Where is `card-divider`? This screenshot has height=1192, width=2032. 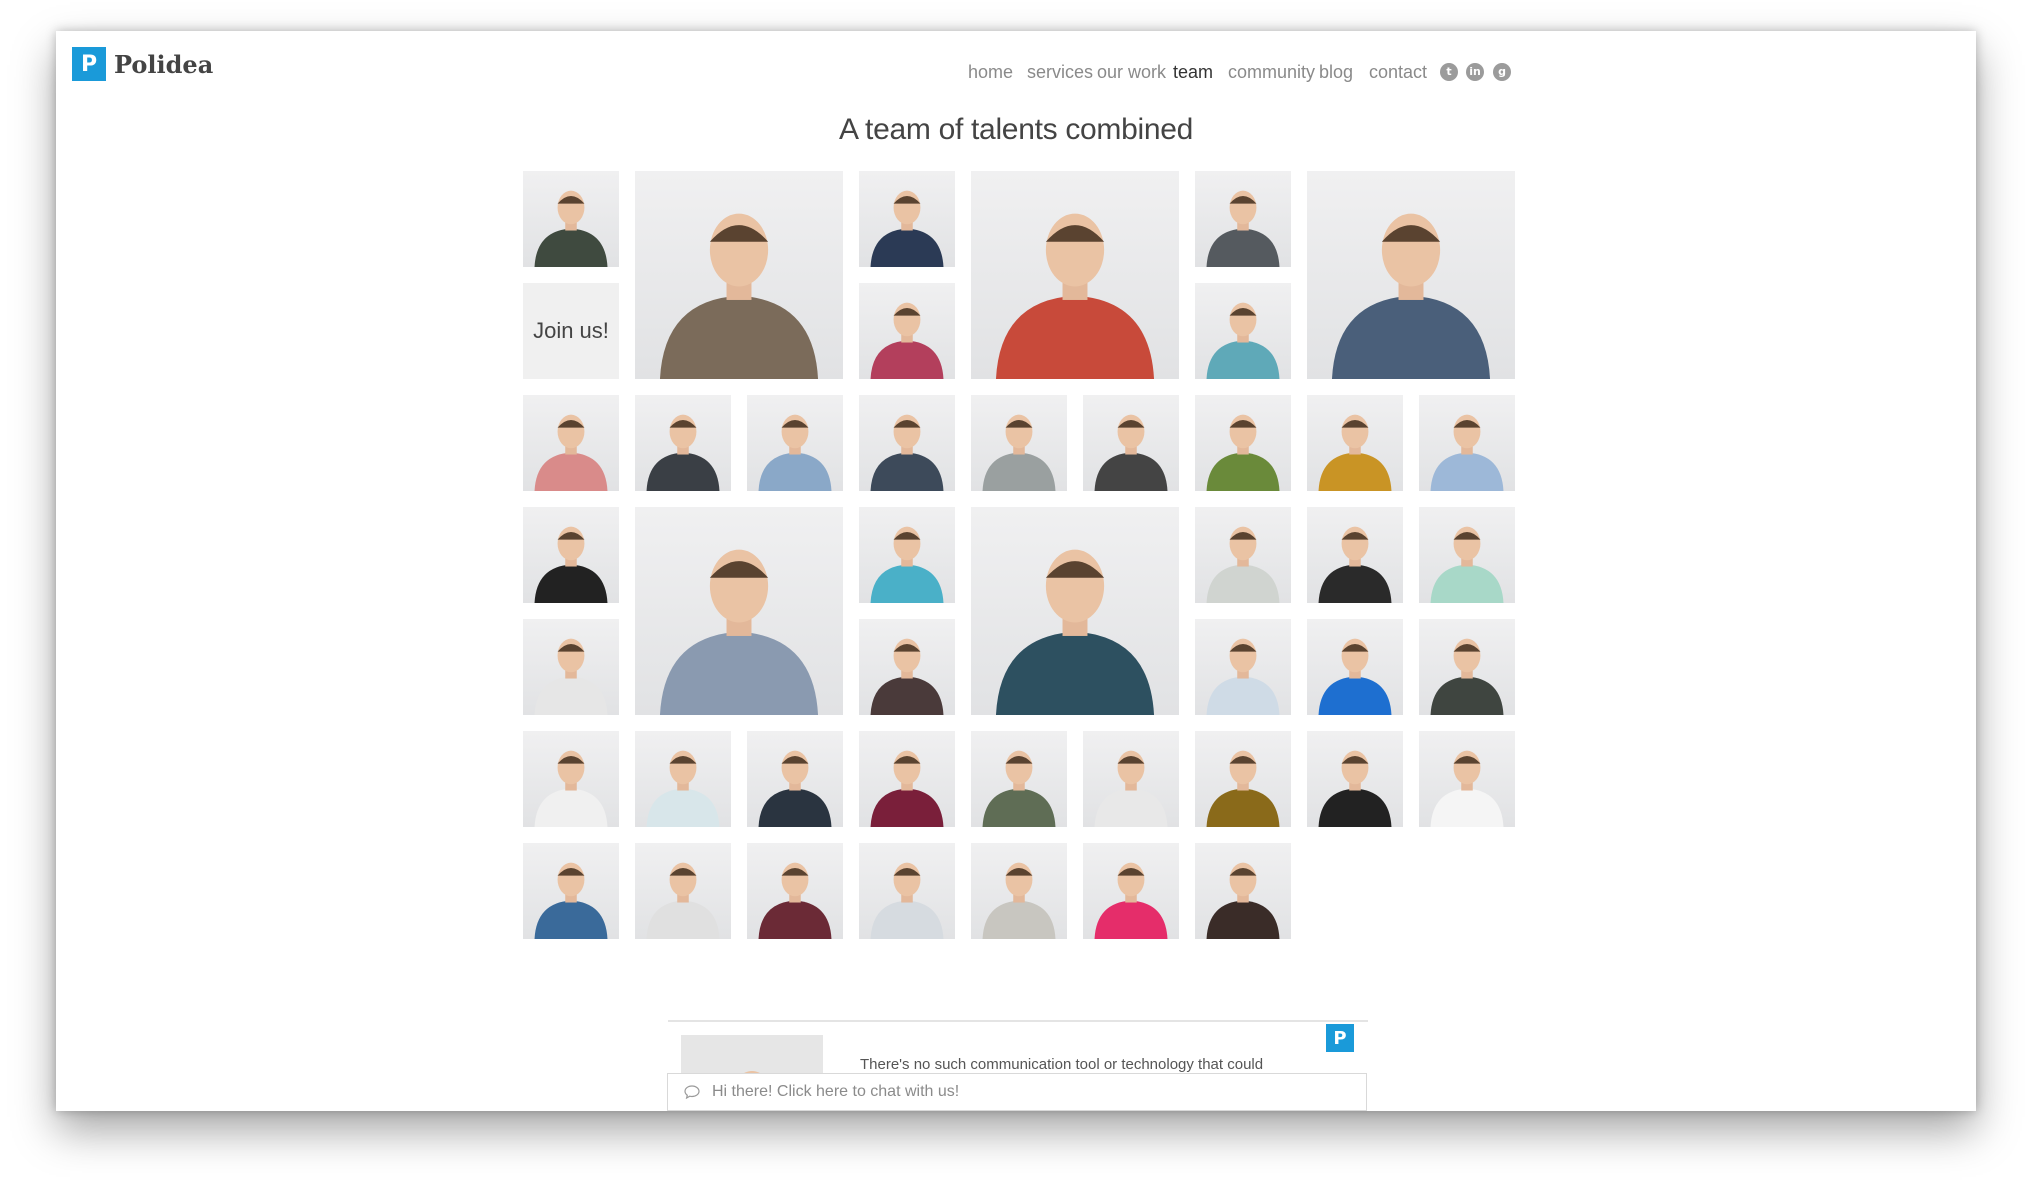
card-divider is located at coordinates (1018, 1021).